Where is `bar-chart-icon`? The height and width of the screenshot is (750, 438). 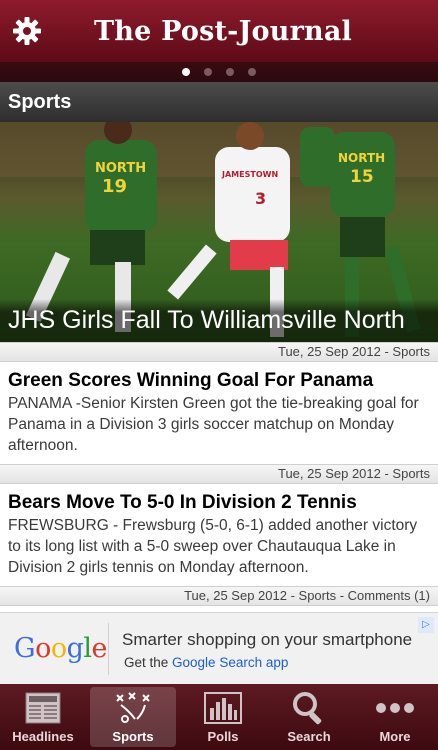
bar-chart-icon is located at coordinates (223, 708).